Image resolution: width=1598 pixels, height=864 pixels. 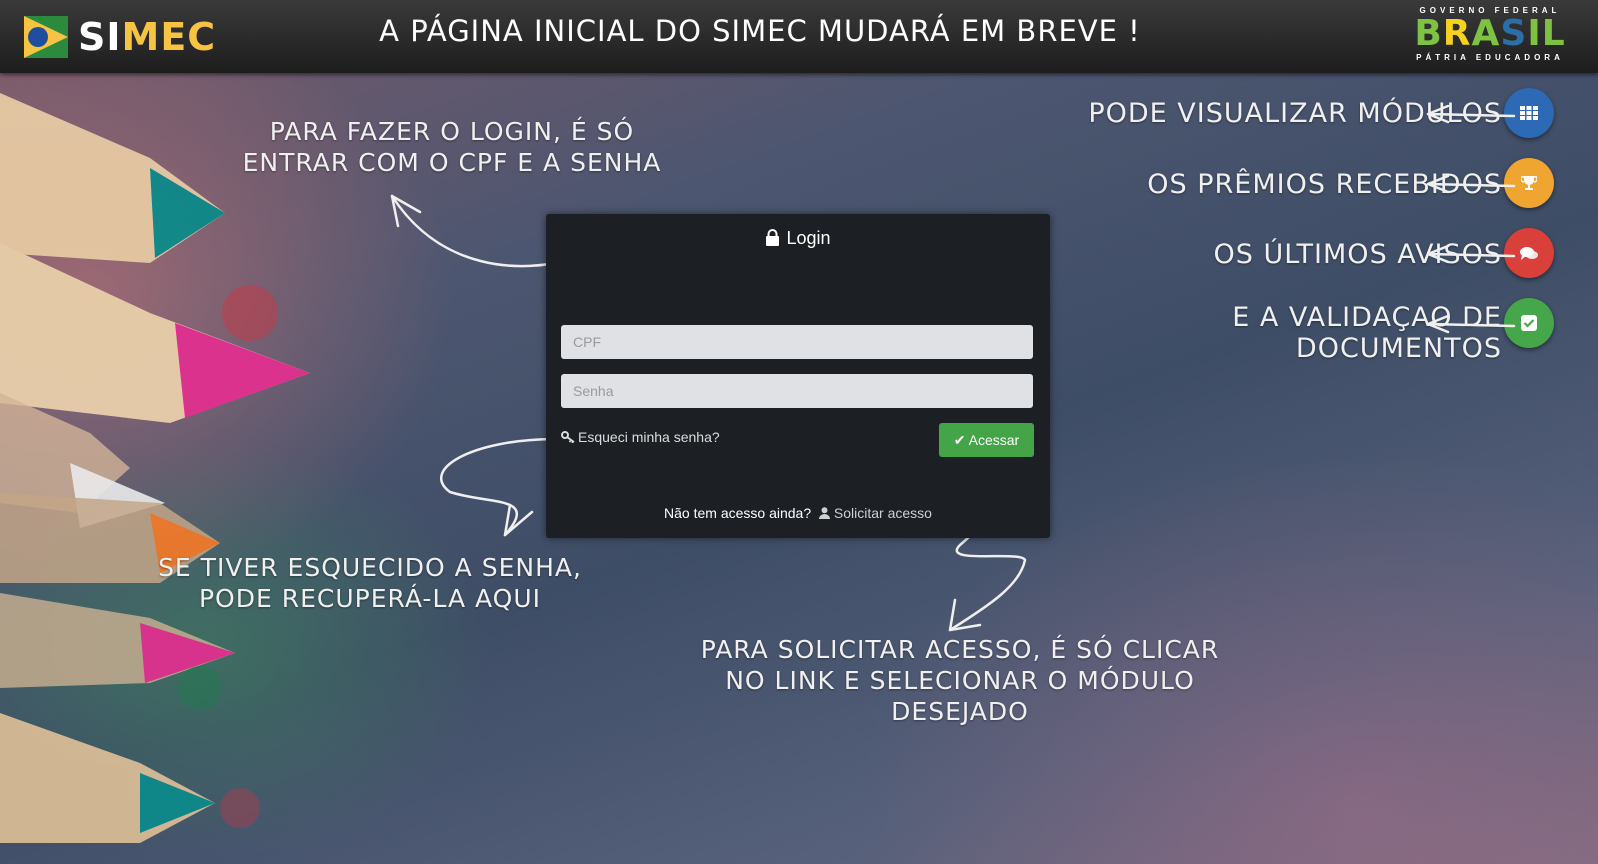 I want to click on check-square-icon, so click(x=1529, y=323).